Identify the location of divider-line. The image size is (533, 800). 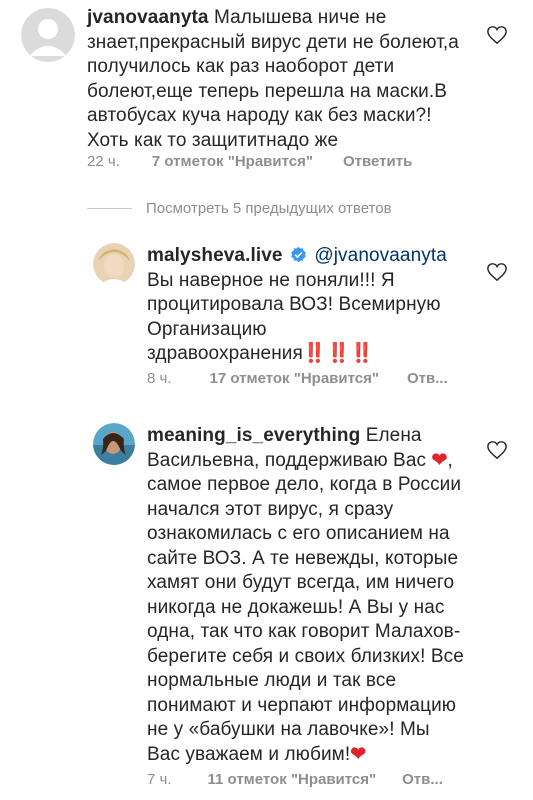
(109, 208).